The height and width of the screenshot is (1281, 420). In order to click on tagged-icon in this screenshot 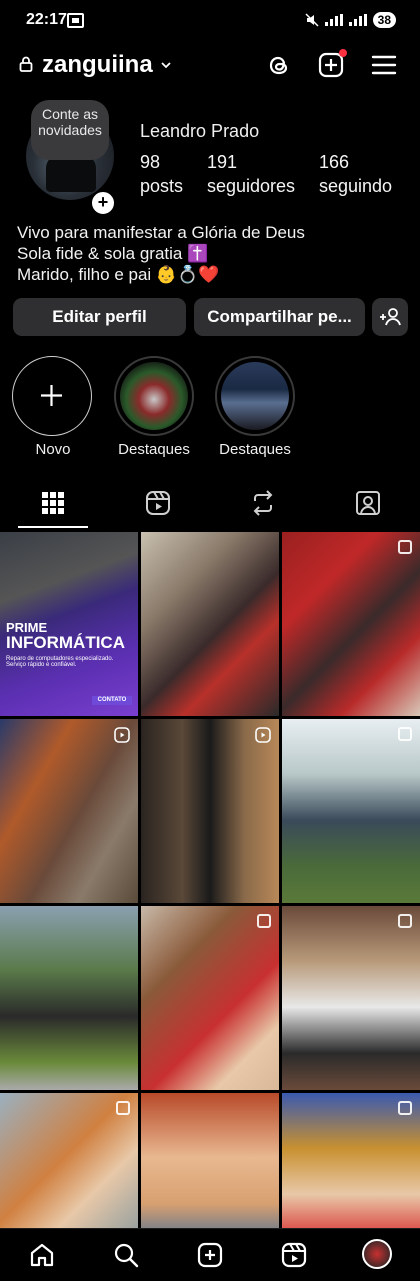, I will do `click(367, 503)`.